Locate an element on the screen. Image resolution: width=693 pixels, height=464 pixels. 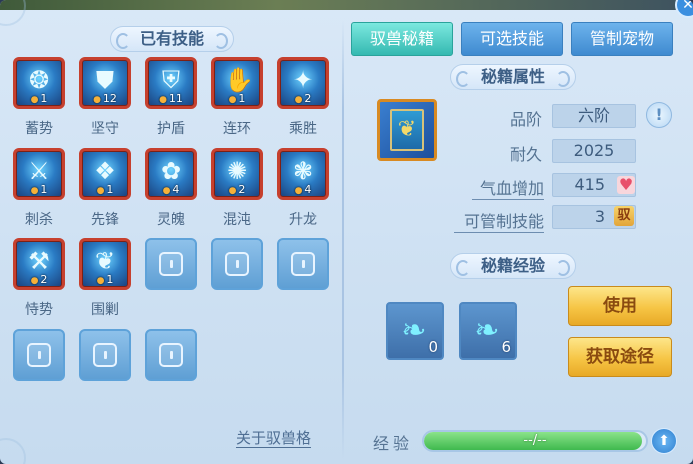
panel-divider is located at coordinates (343, 240).